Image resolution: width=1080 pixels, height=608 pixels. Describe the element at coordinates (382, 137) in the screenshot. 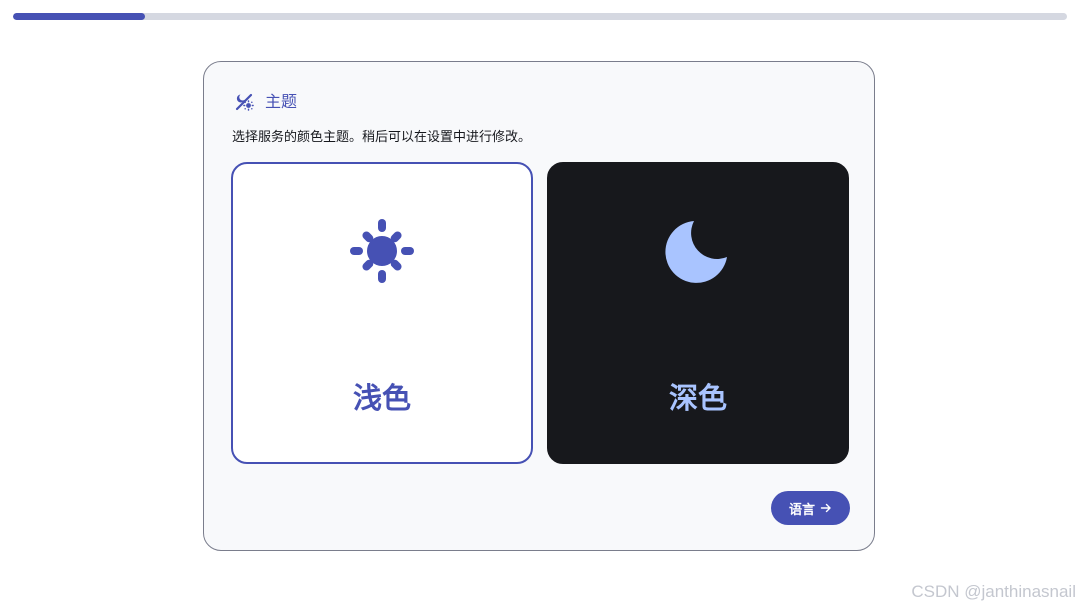

I see `theme-description: 选择服务的颜色主题。稍后可以在设置中进行修改。` at that location.